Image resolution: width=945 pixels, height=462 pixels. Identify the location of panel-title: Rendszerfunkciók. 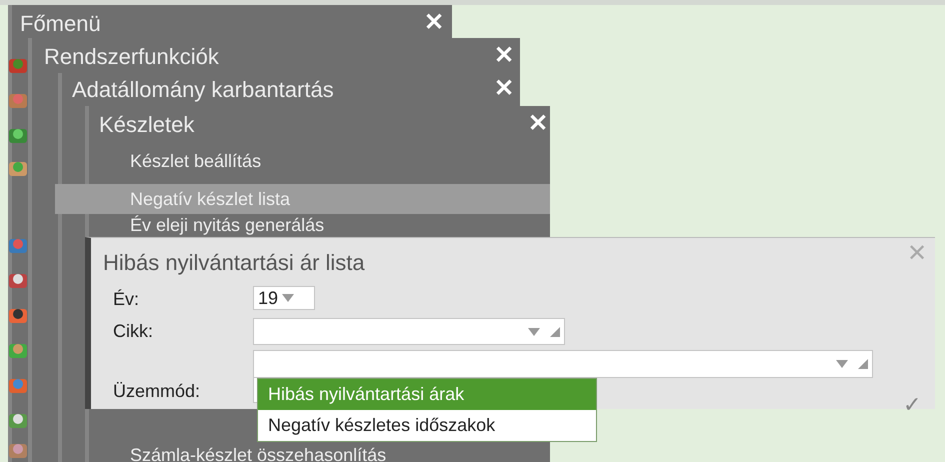
(131, 57).